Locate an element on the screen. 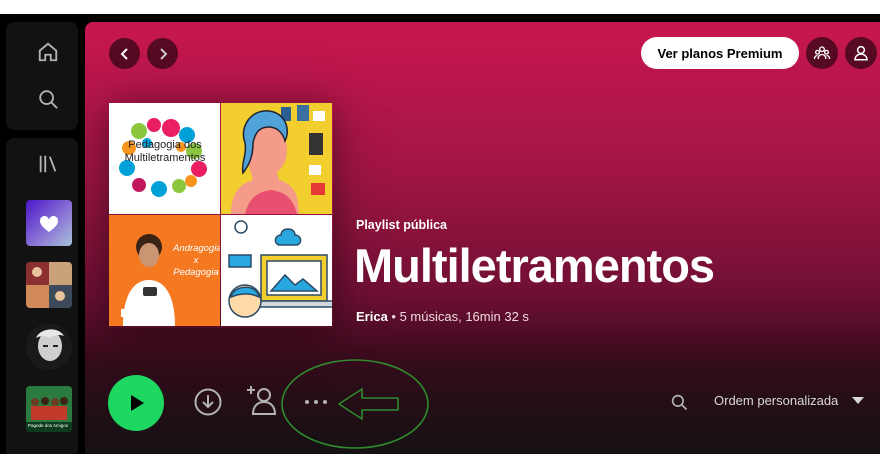  annotation-circle is located at coordinates (355, 404).